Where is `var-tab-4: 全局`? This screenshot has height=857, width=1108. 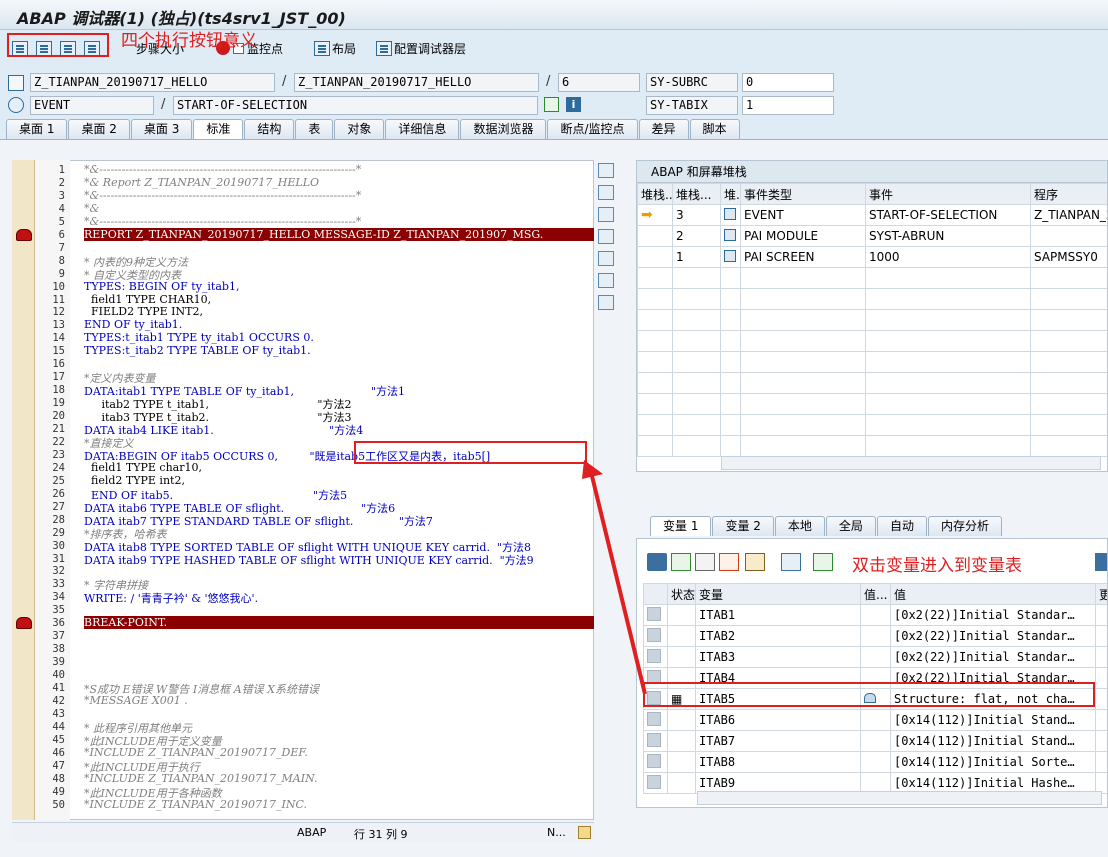 var-tab-4: 全局 is located at coordinates (850, 526).